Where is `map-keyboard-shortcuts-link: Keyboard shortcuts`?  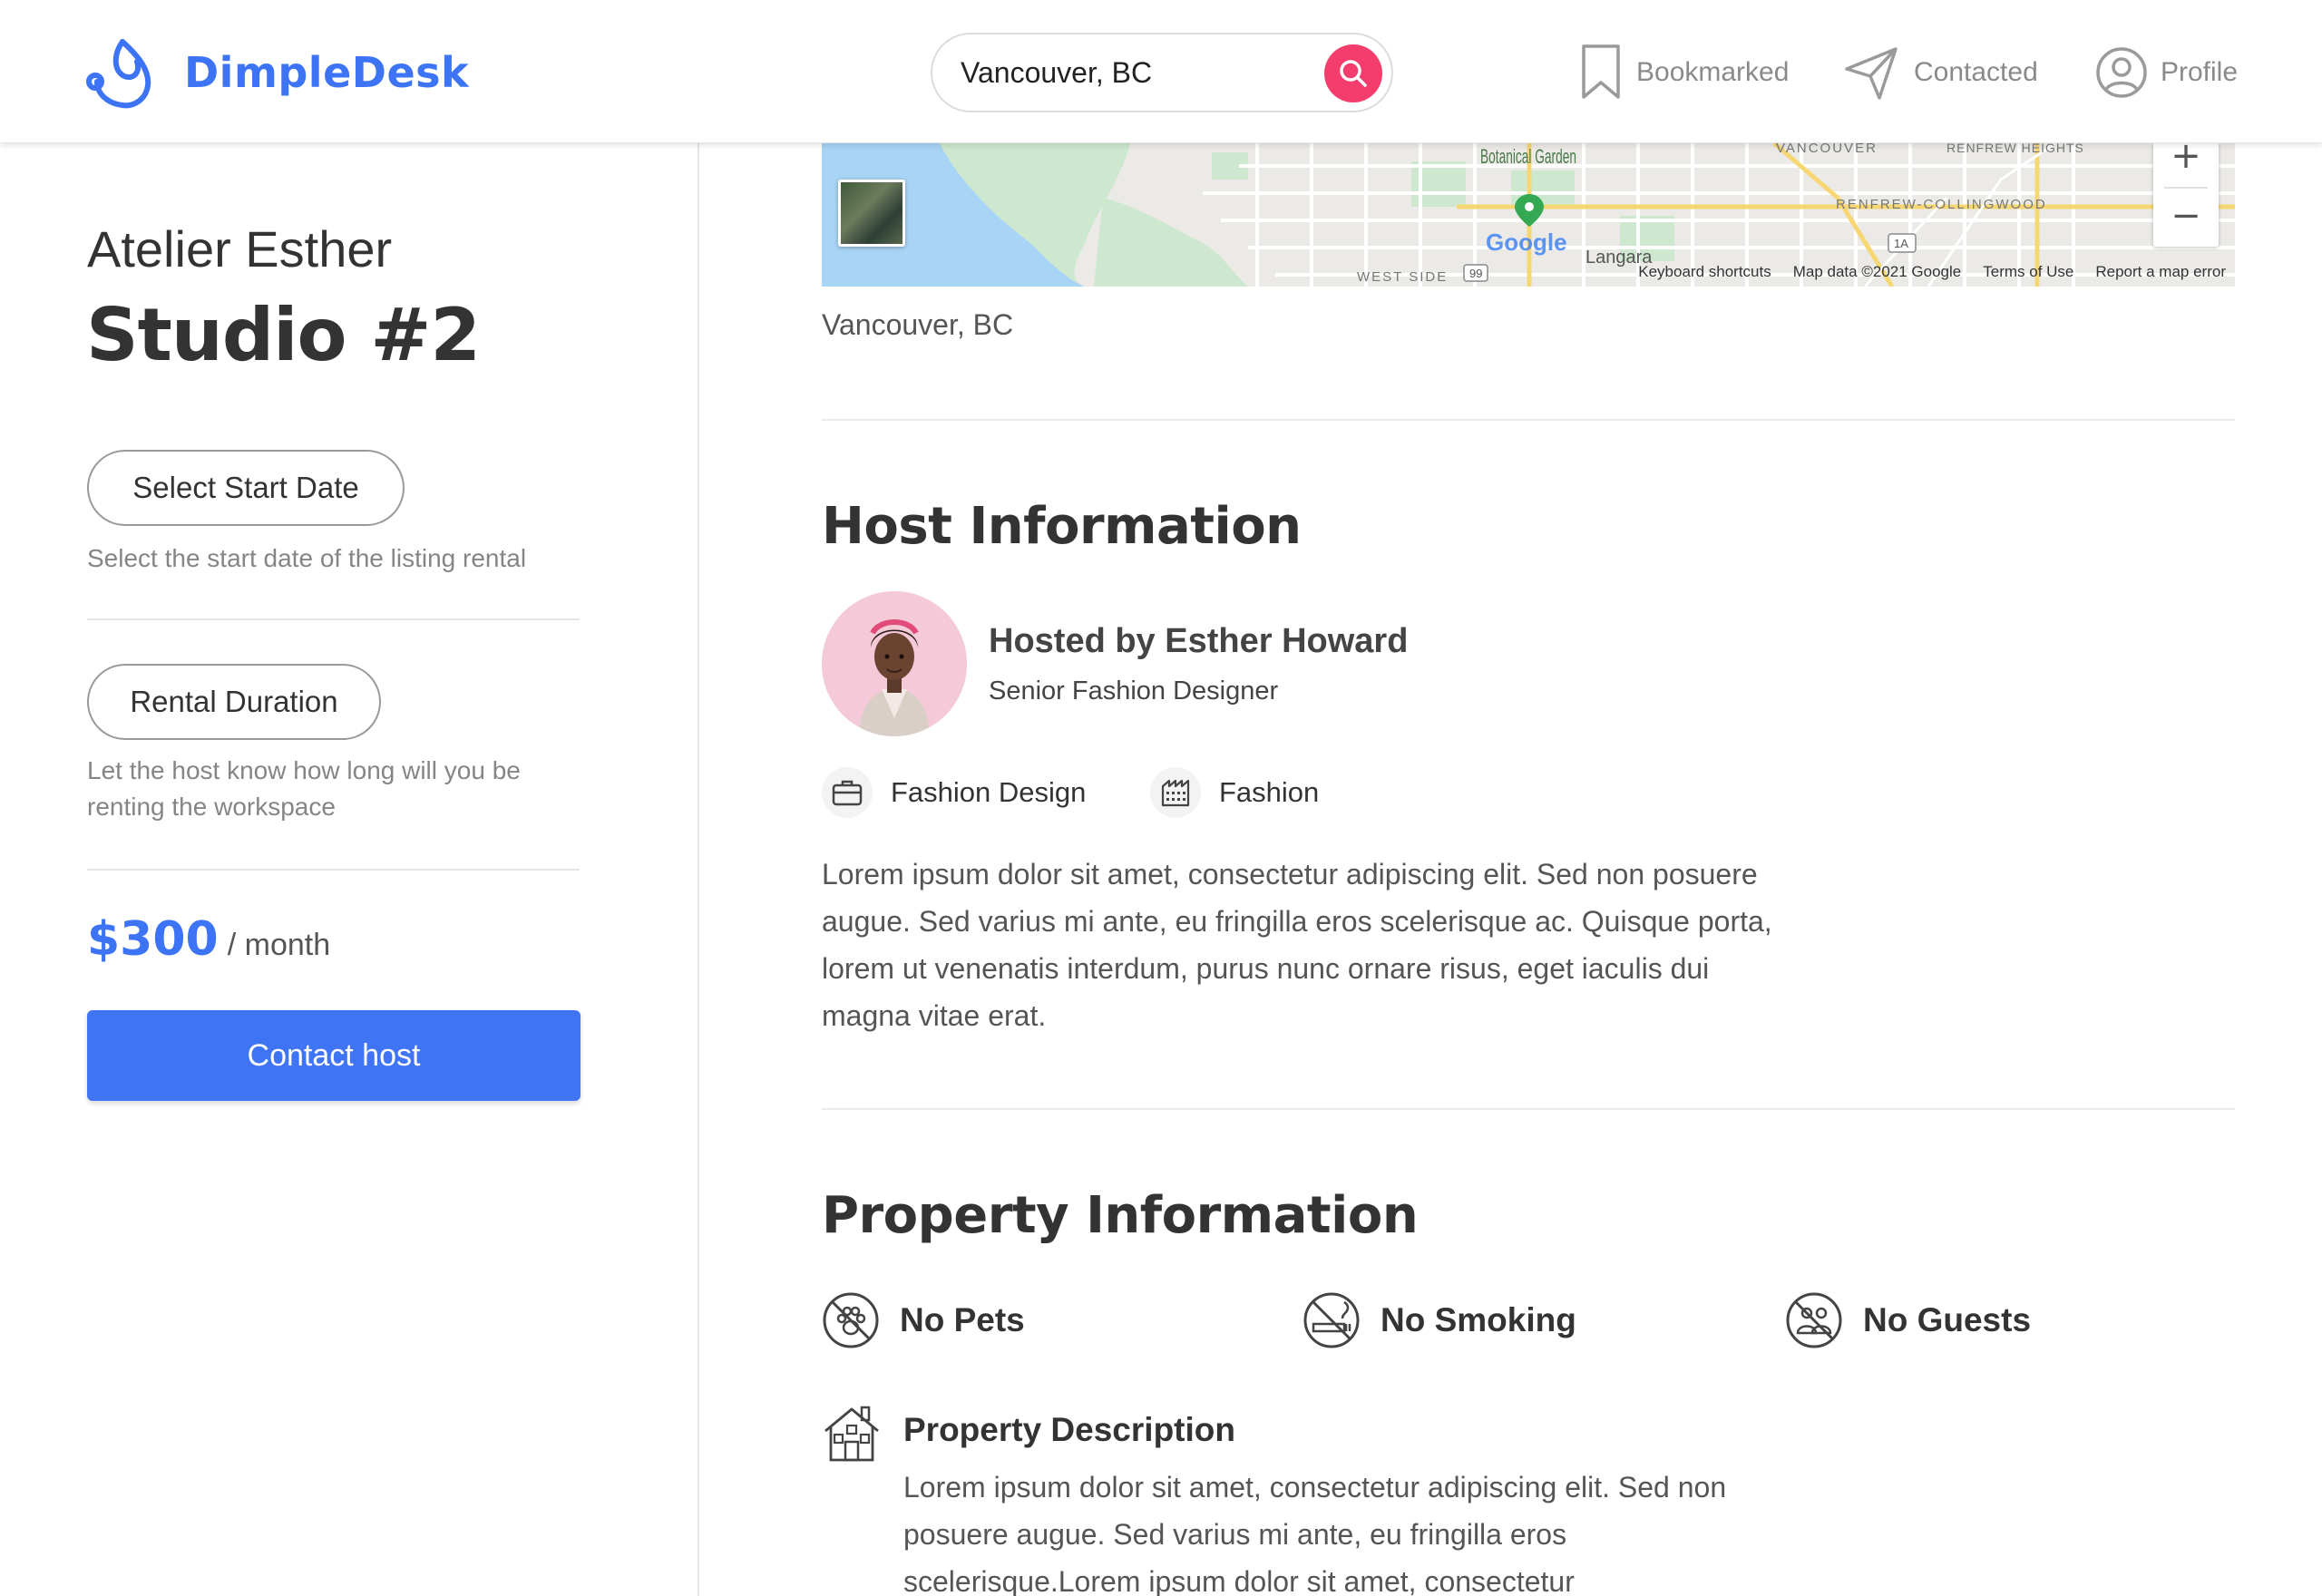
map-keyboard-shortcuts-link: Keyboard shortcuts is located at coordinates (1704, 273).